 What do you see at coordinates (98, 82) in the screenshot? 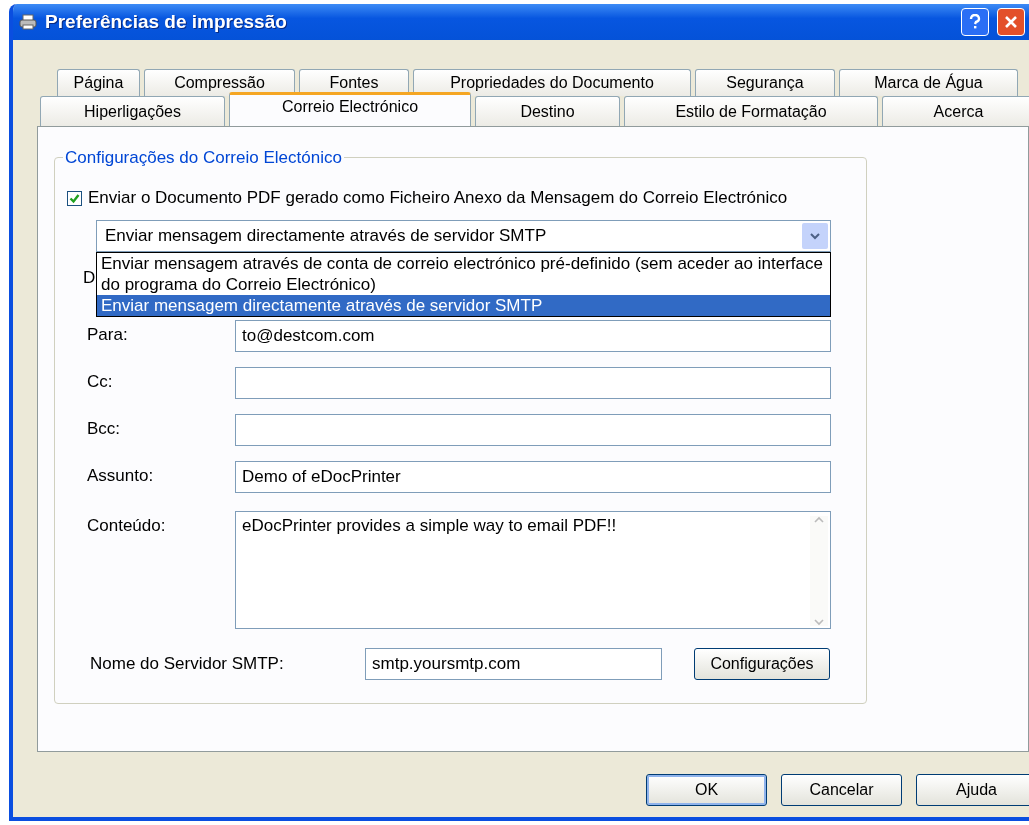
I see `tab: Página` at bounding box center [98, 82].